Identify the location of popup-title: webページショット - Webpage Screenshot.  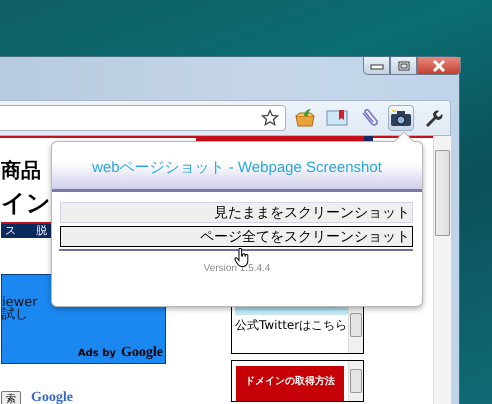
(237, 167).